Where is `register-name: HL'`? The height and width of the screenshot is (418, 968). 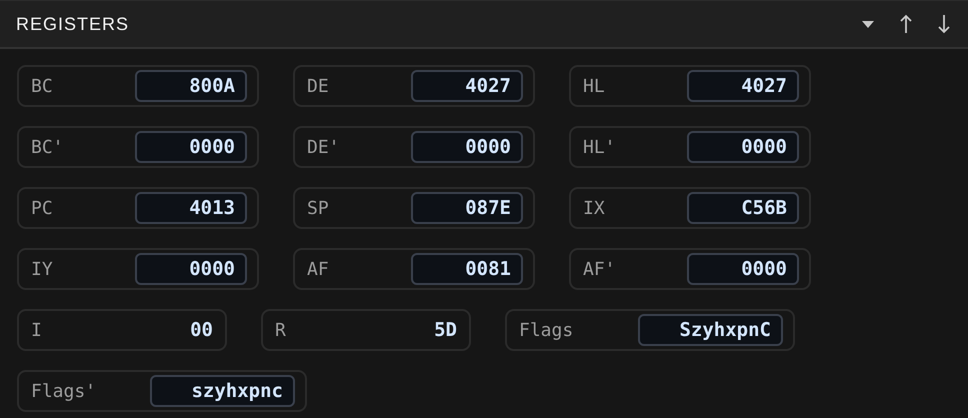 register-name: HL' is located at coordinates (599, 147).